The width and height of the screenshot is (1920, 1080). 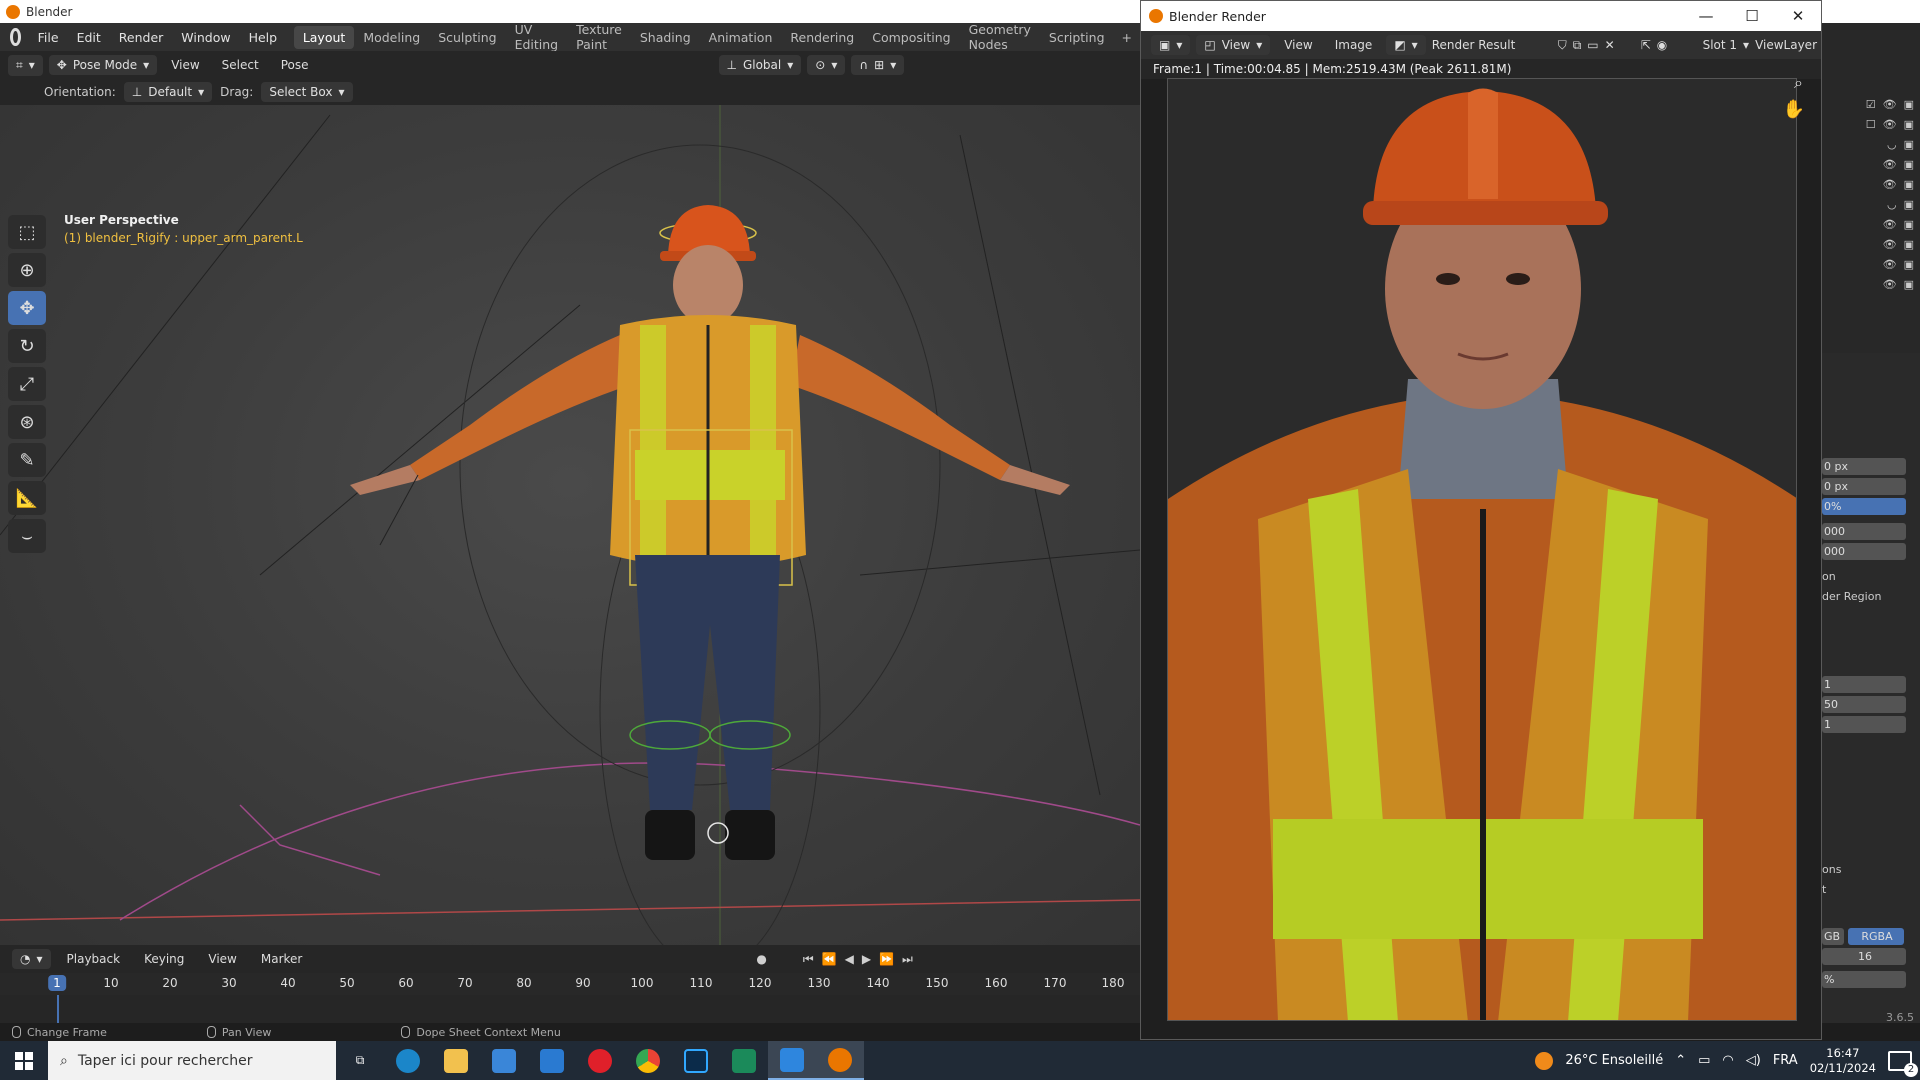 What do you see at coordinates (1798, 16) in the screenshot?
I see `close-button: ✕` at bounding box center [1798, 16].